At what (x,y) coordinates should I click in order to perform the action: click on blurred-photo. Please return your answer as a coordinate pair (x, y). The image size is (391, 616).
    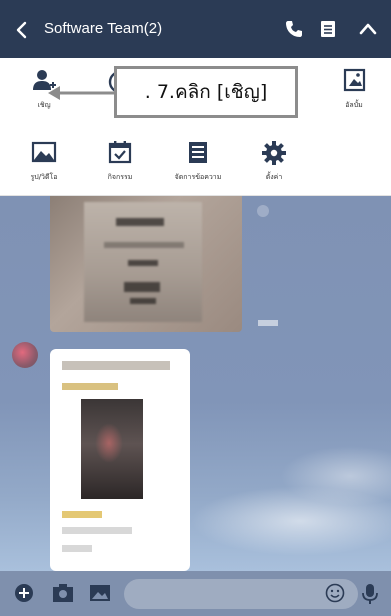
    Looking at the image, I should click on (143, 262).